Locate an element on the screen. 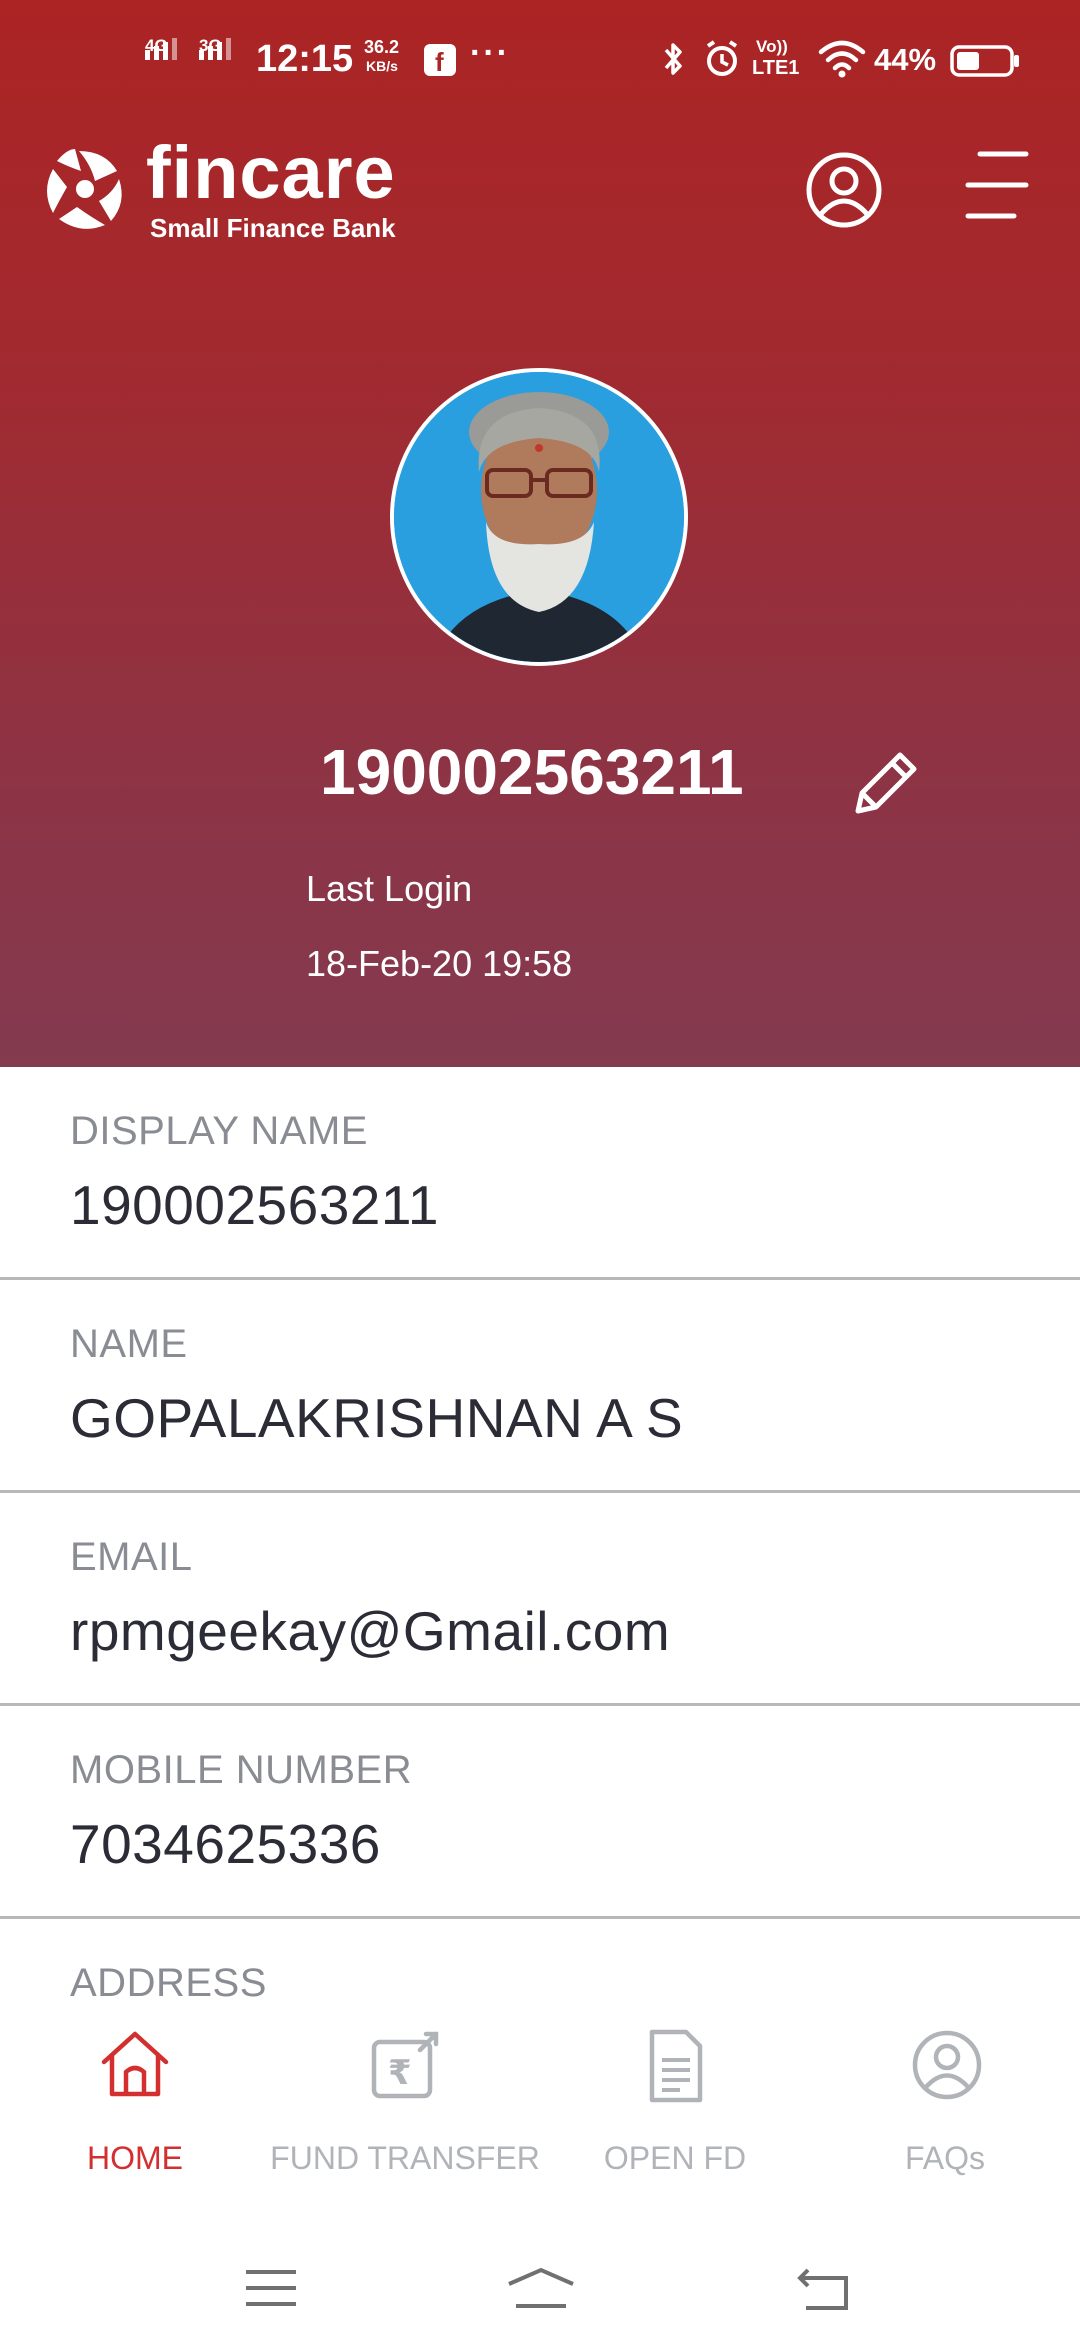 The image size is (1080, 2340). nav-fund-transfer: ₹ FUND TRANSFER is located at coordinates (405, 2108).